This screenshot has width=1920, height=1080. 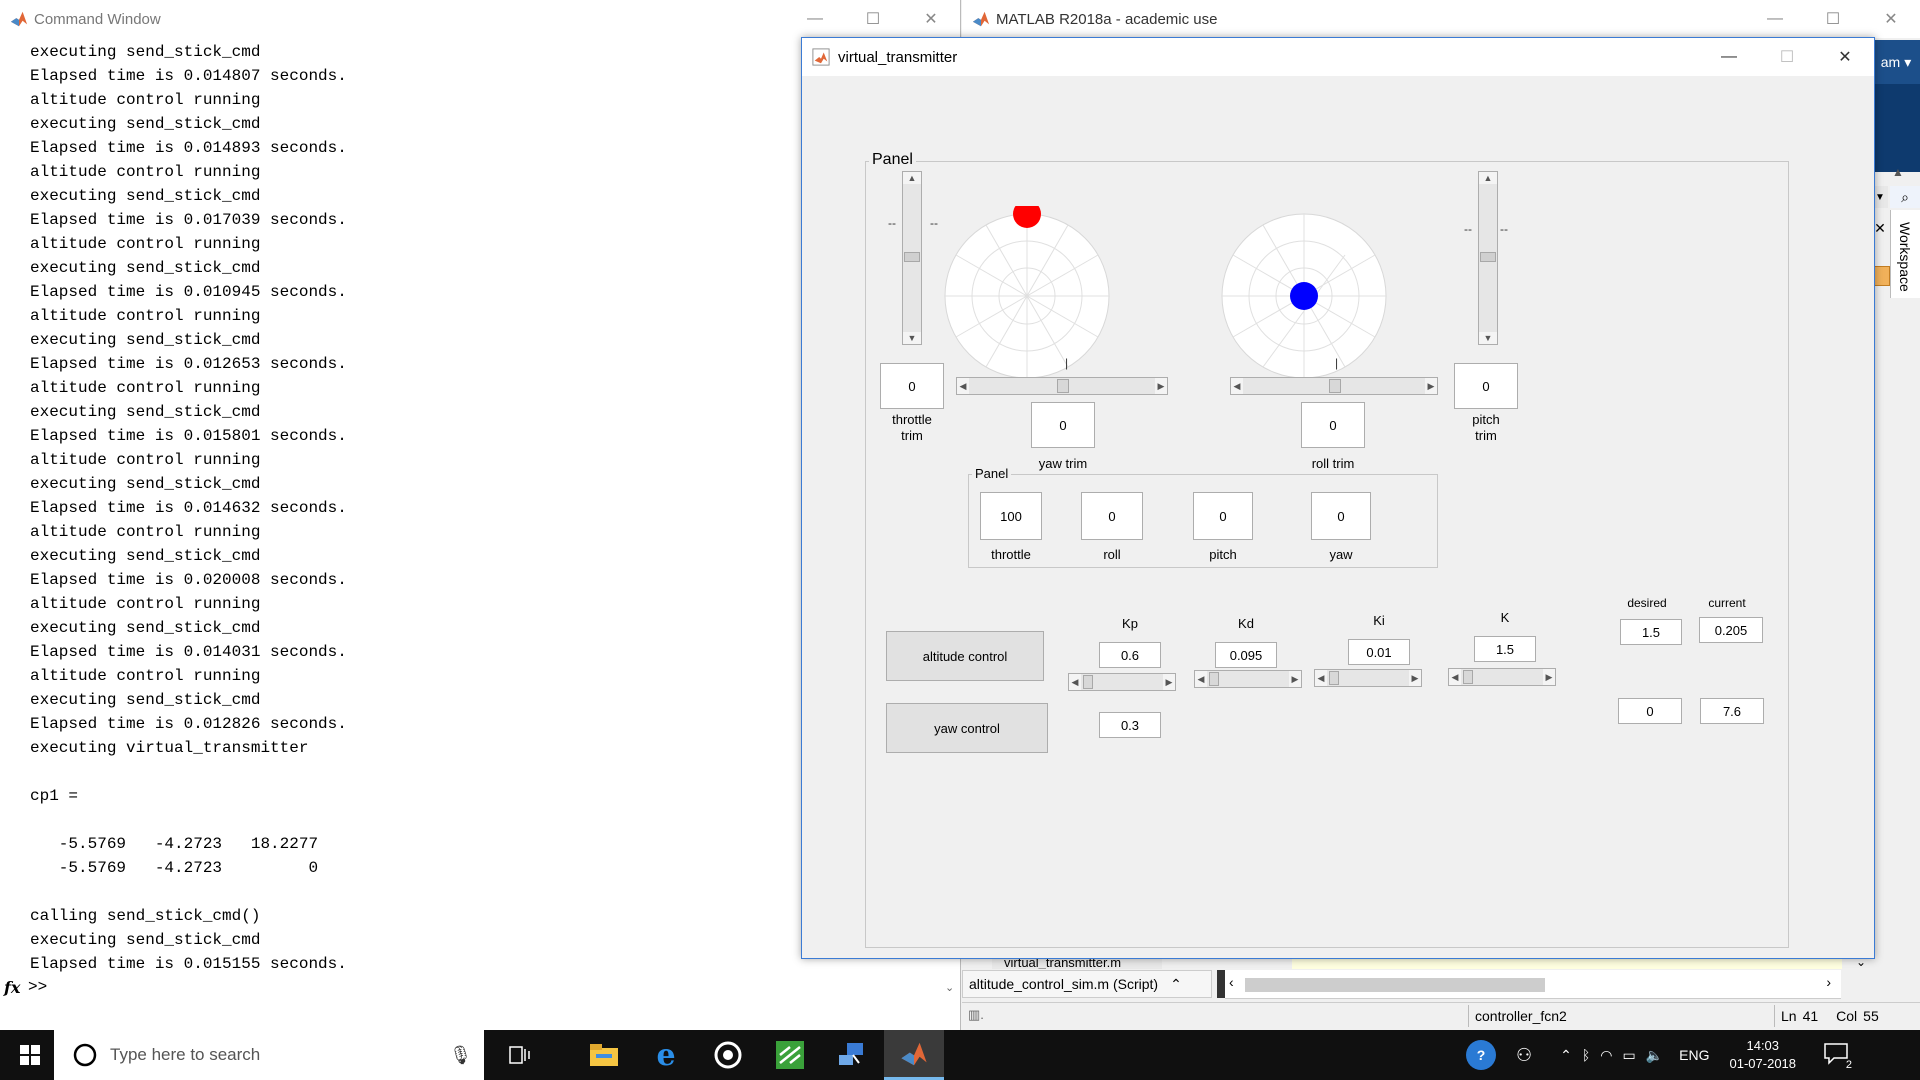 I want to click on status-col: 55, so click(x=1871, y=1016).